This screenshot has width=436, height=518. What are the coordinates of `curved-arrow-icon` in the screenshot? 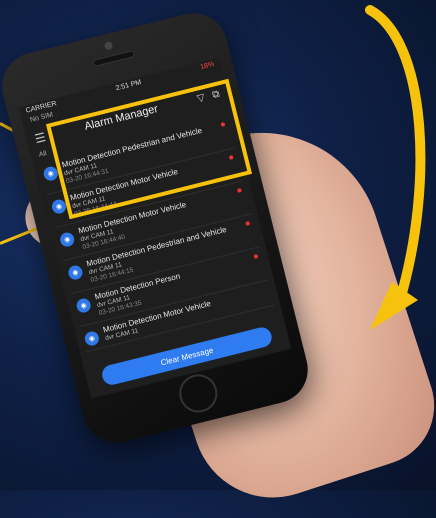 It's located at (395, 167).